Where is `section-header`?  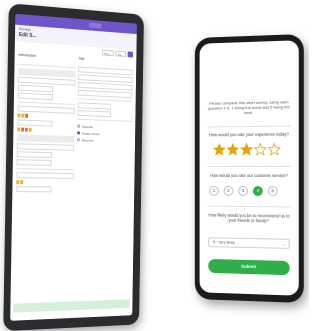
section-header is located at coordinates (46, 138).